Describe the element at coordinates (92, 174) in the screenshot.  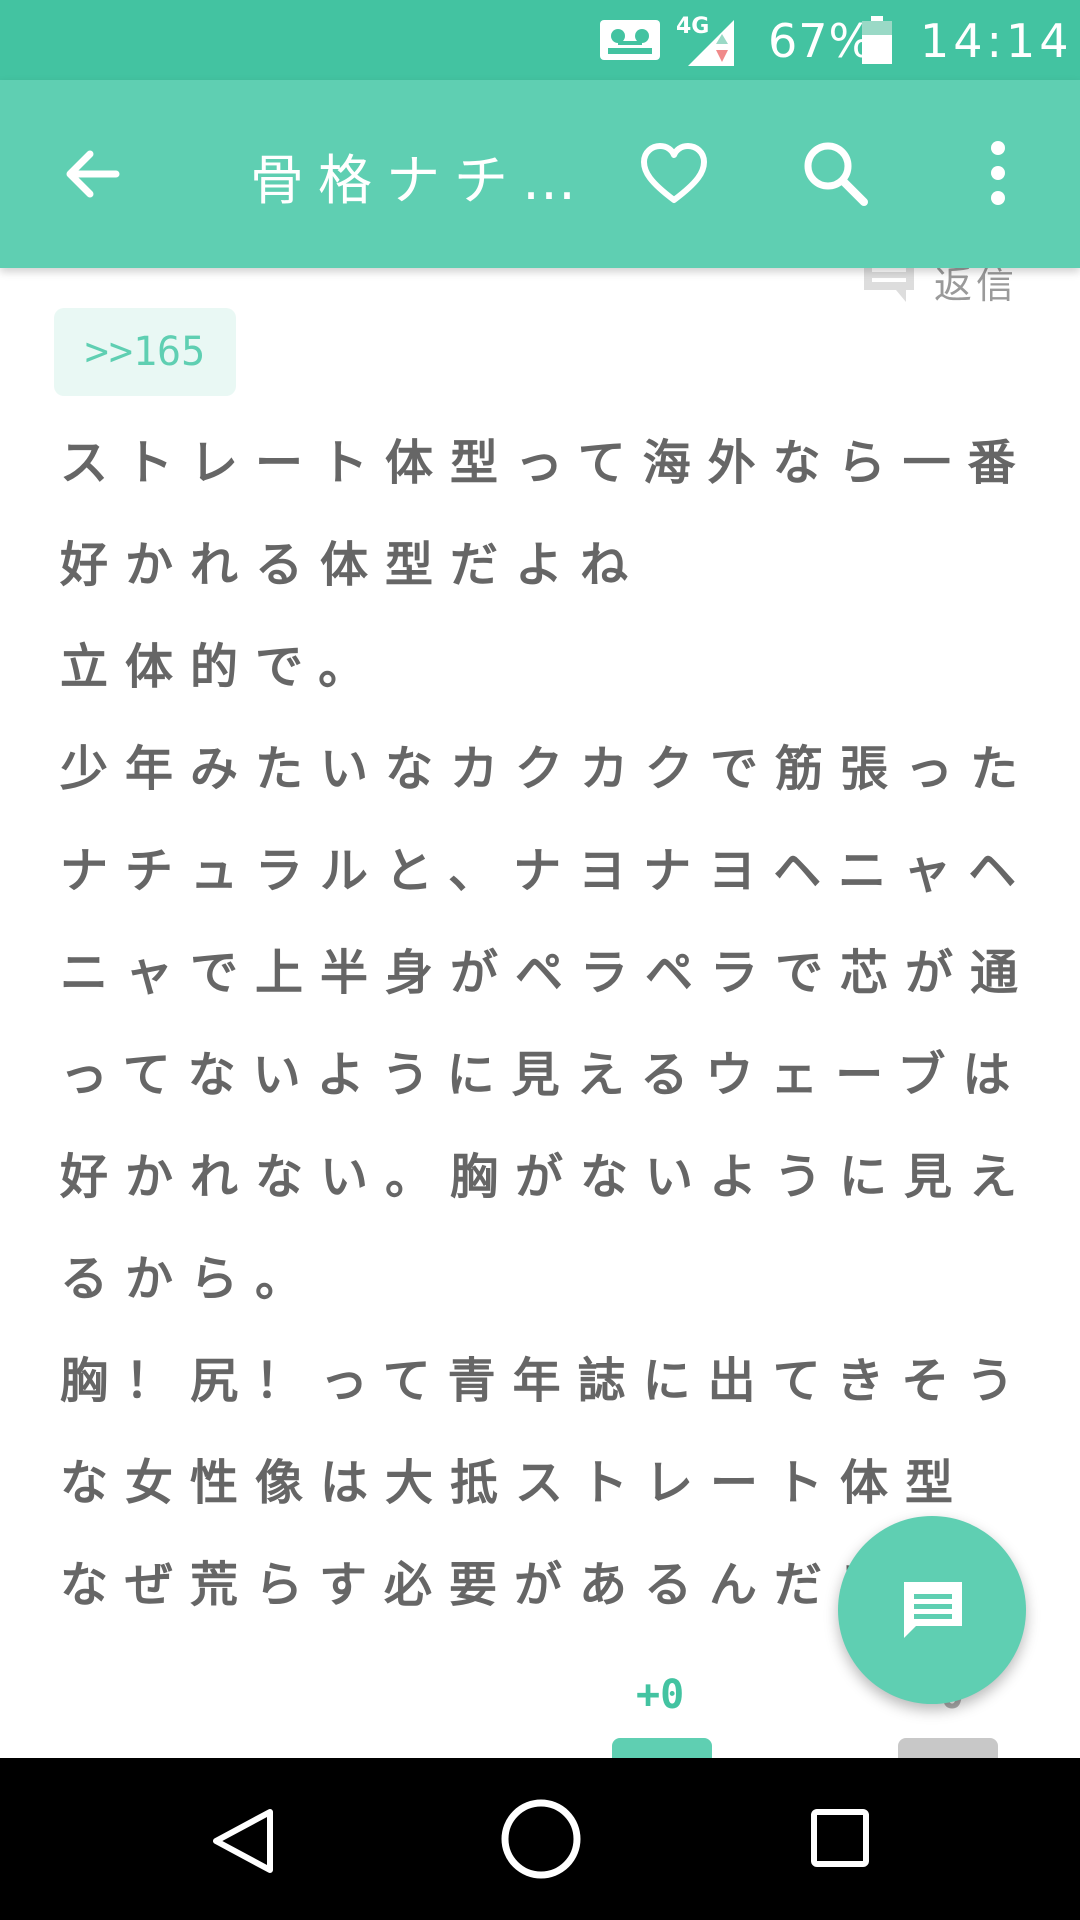
I see `back-arrow-icon` at that location.